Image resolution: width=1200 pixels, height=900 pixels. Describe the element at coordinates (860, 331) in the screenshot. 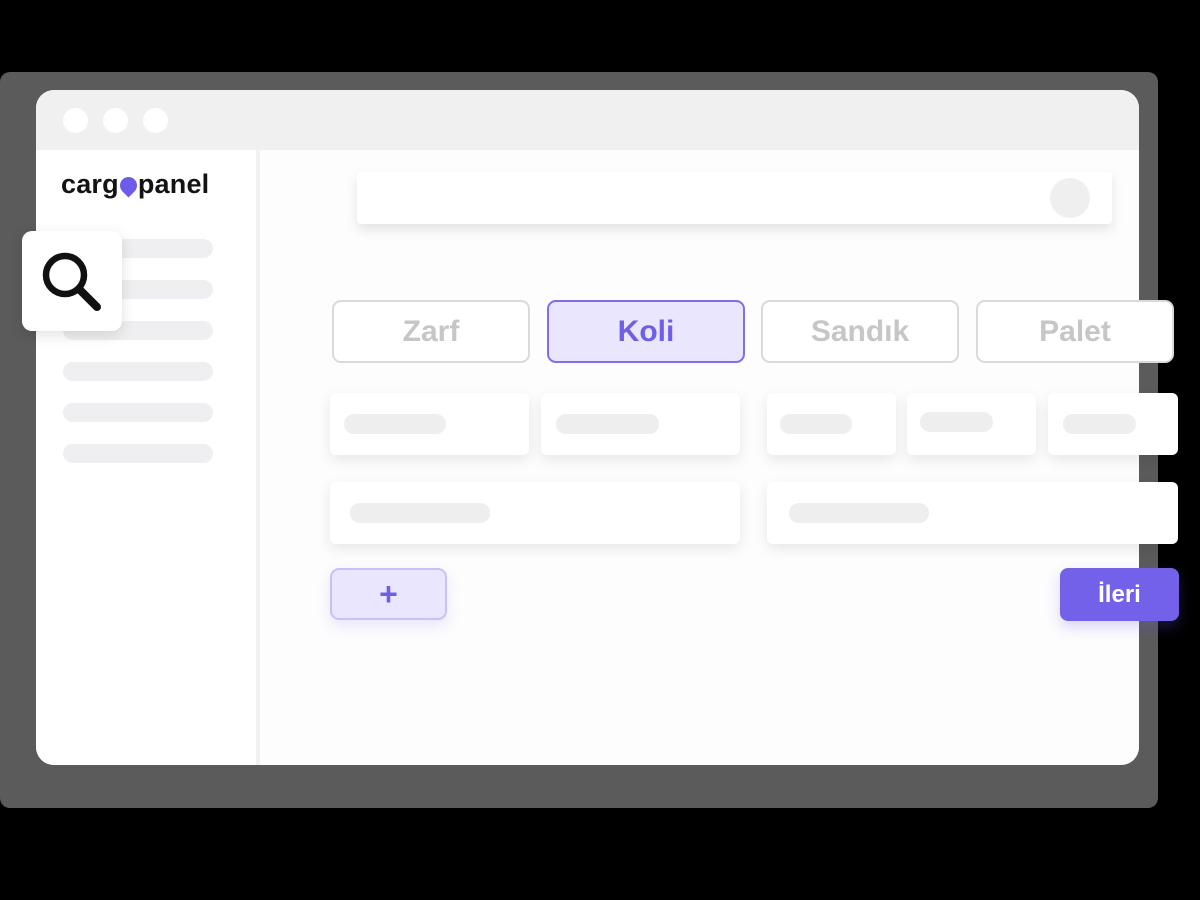

I see `tab-sandik: Sandık` at that location.